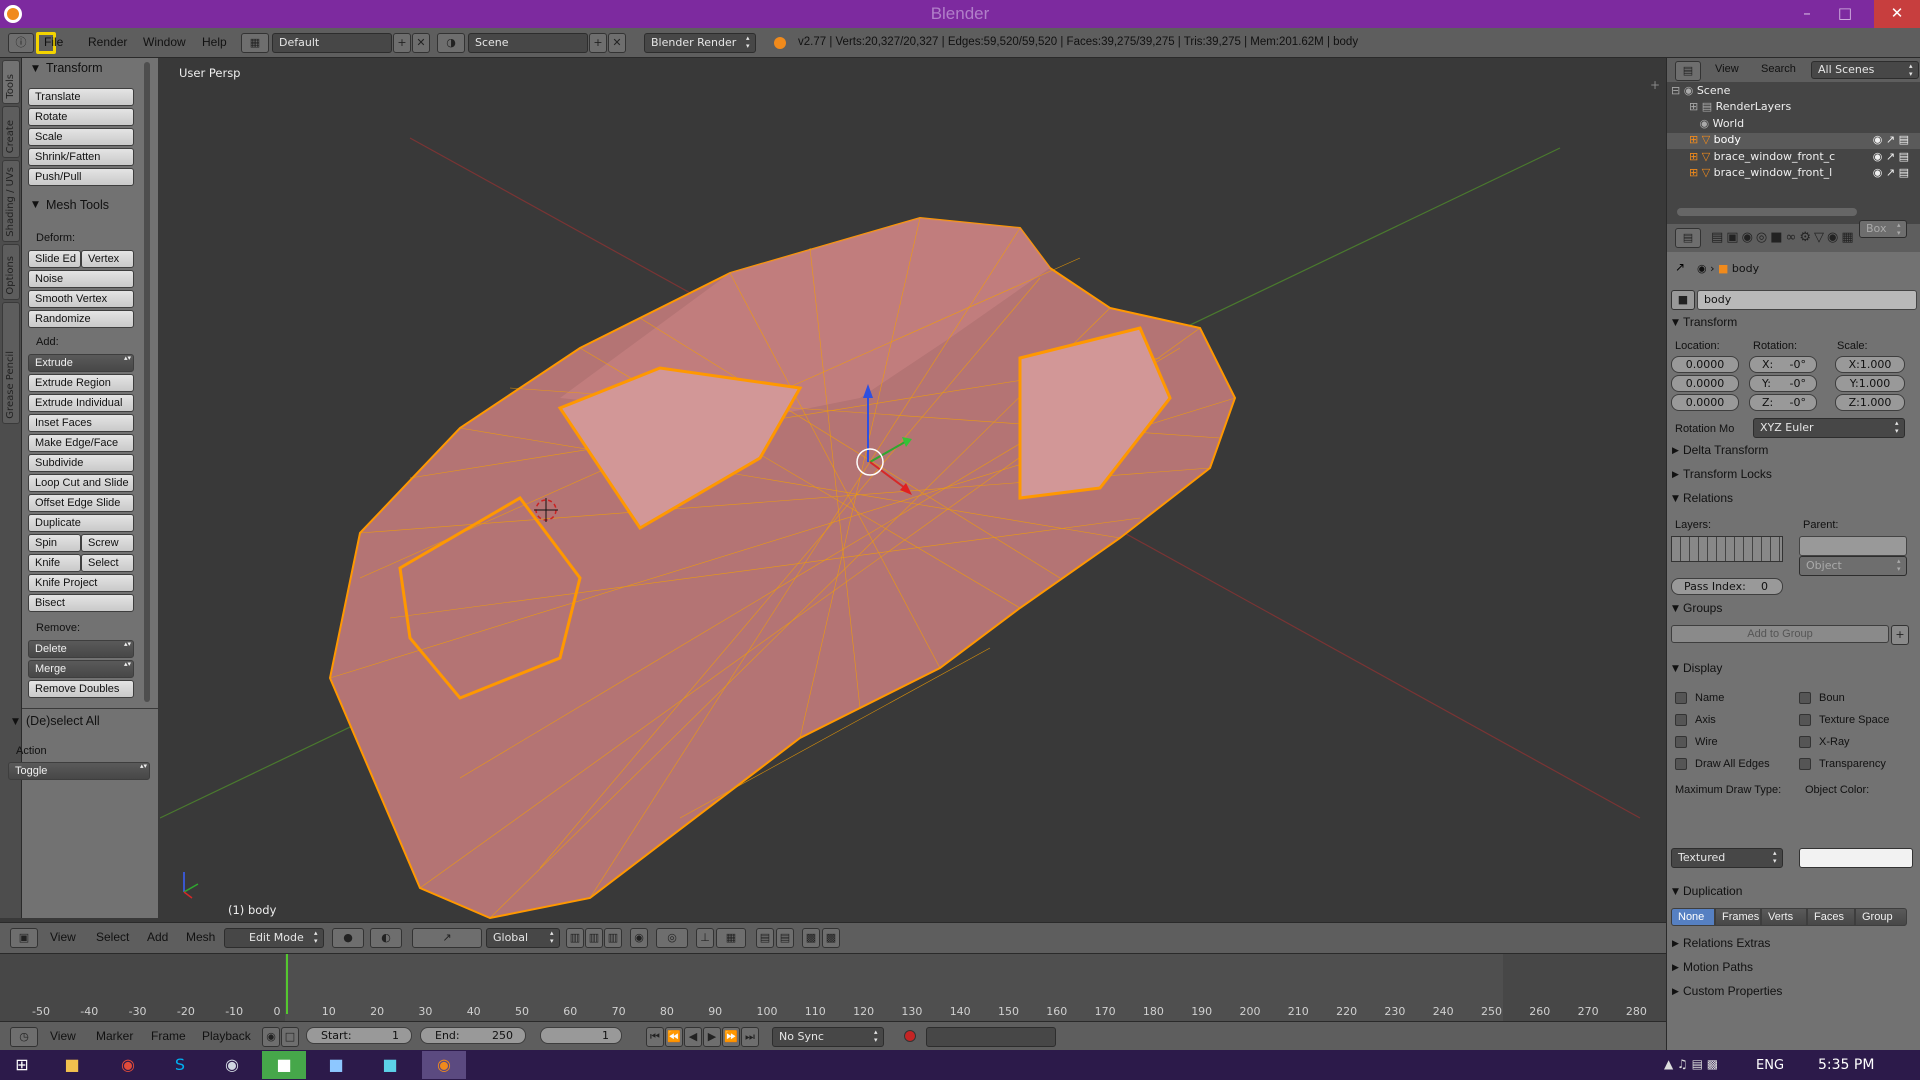  What do you see at coordinates (1870, 402) in the screenshot?
I see `scale-z-field: Z:1.000` at bounding box center [1870, 402].